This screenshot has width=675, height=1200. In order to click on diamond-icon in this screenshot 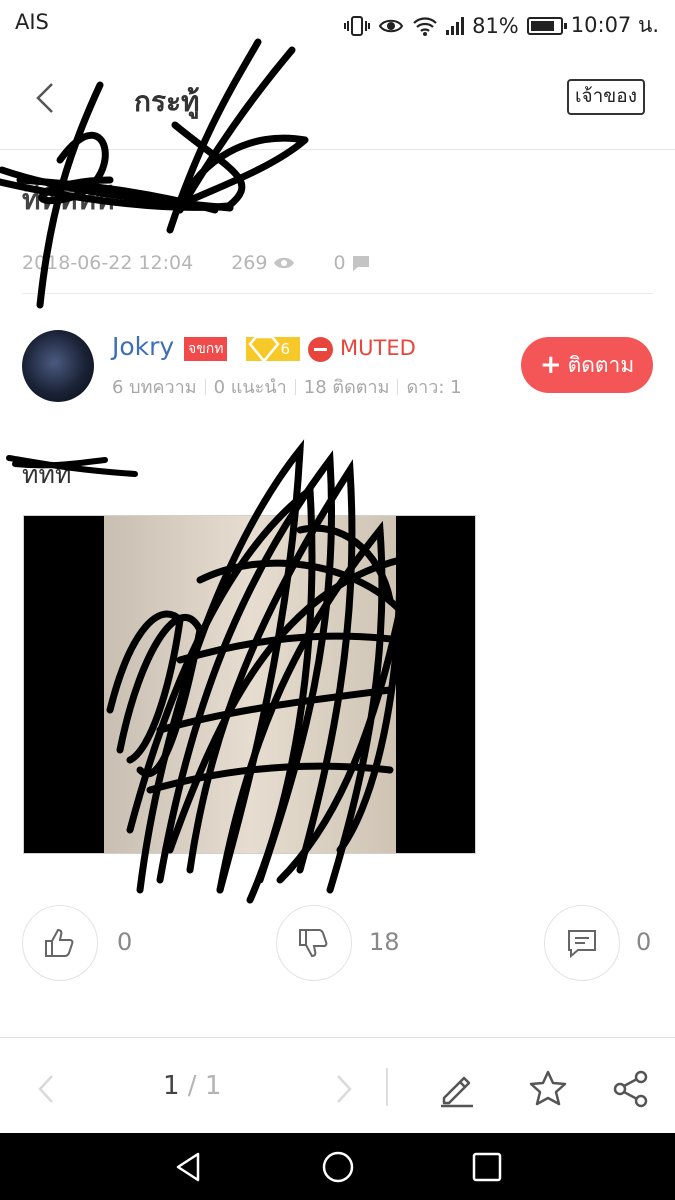, I will do `click(264, 349)`.